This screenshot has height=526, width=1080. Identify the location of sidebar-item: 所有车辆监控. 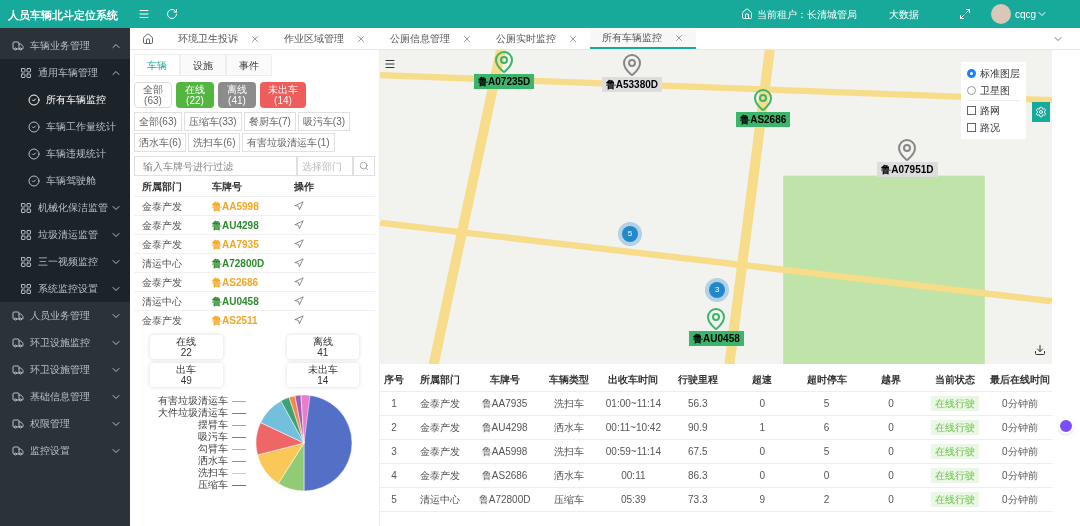
(65, 99).